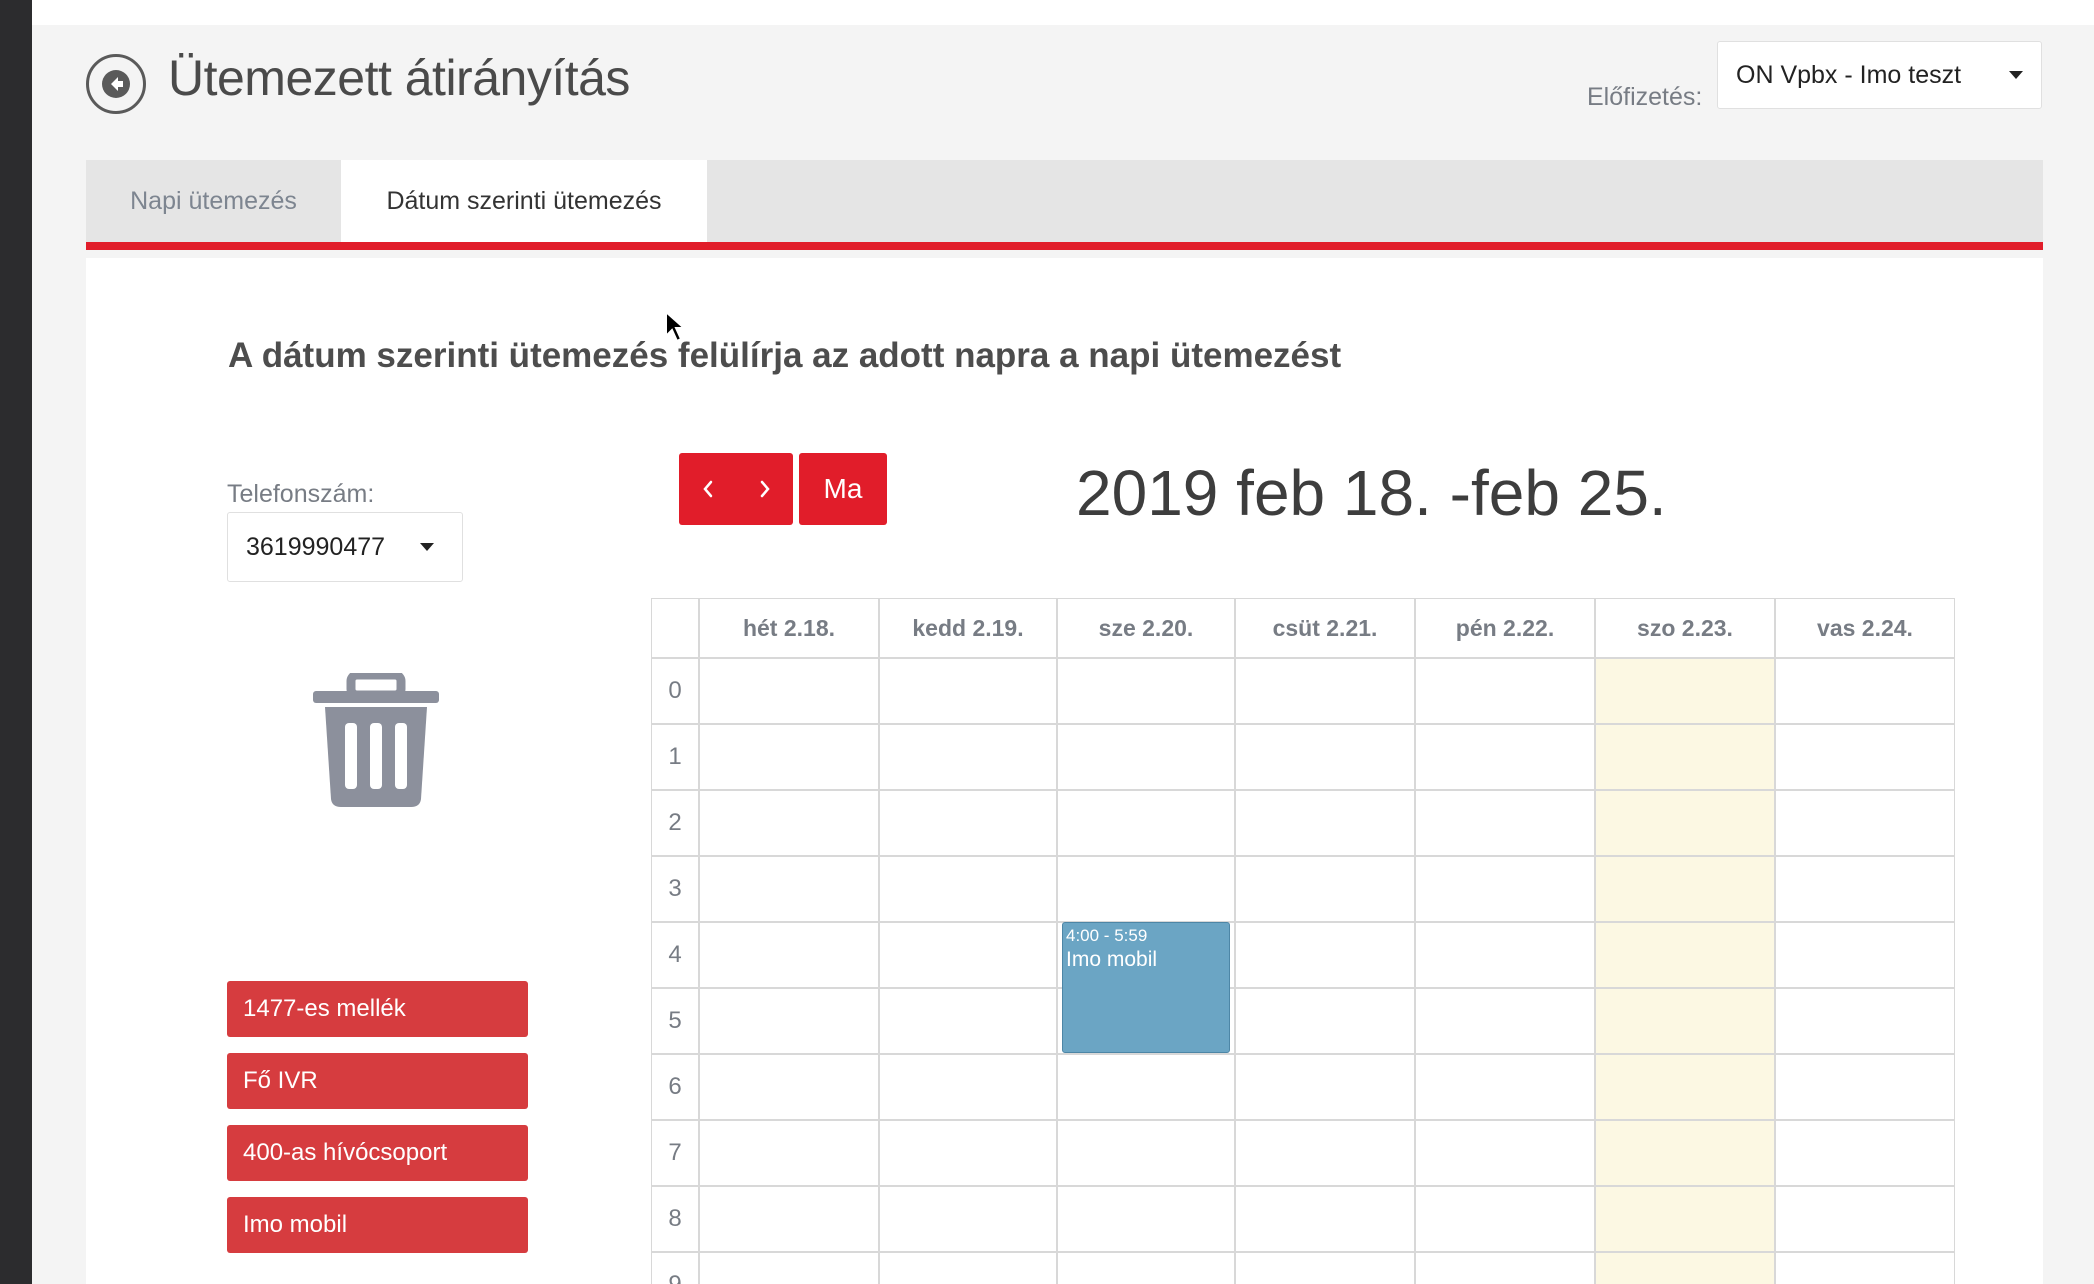  What do you see at coordinates (675, 628) in the screenshot?
I see `calendar-corner-cell` at bounding box center [675, 628].